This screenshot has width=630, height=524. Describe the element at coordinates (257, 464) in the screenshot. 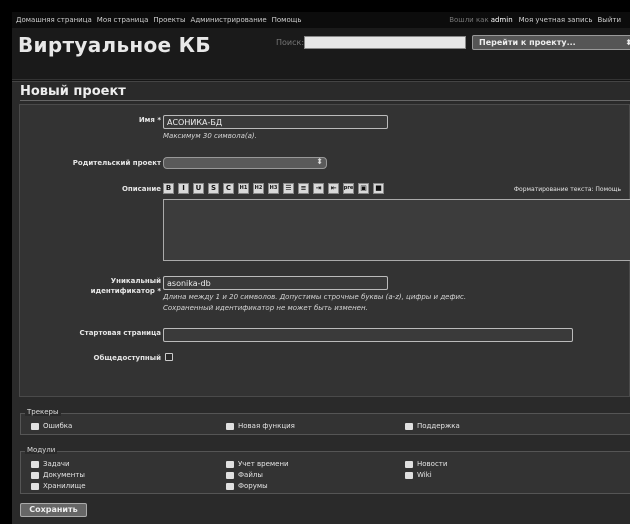

I see `module-time-tracking: Учет времени` at that location.